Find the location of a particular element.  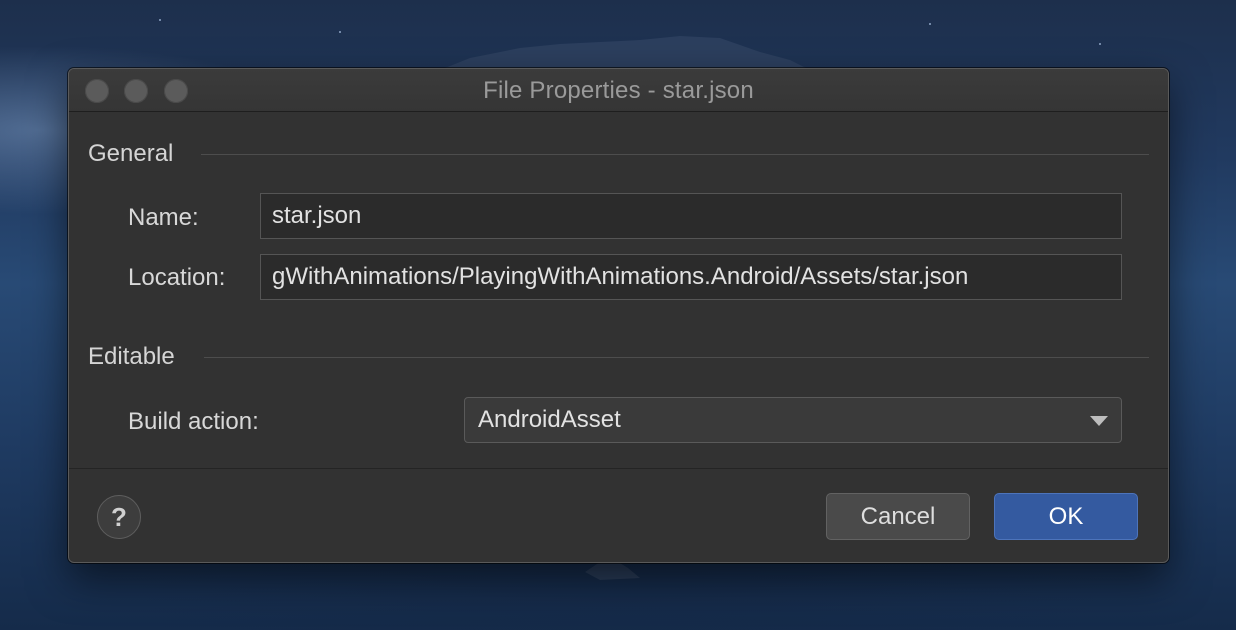

build-action-value: AndroidAsset is located at coordinates (549, 419).